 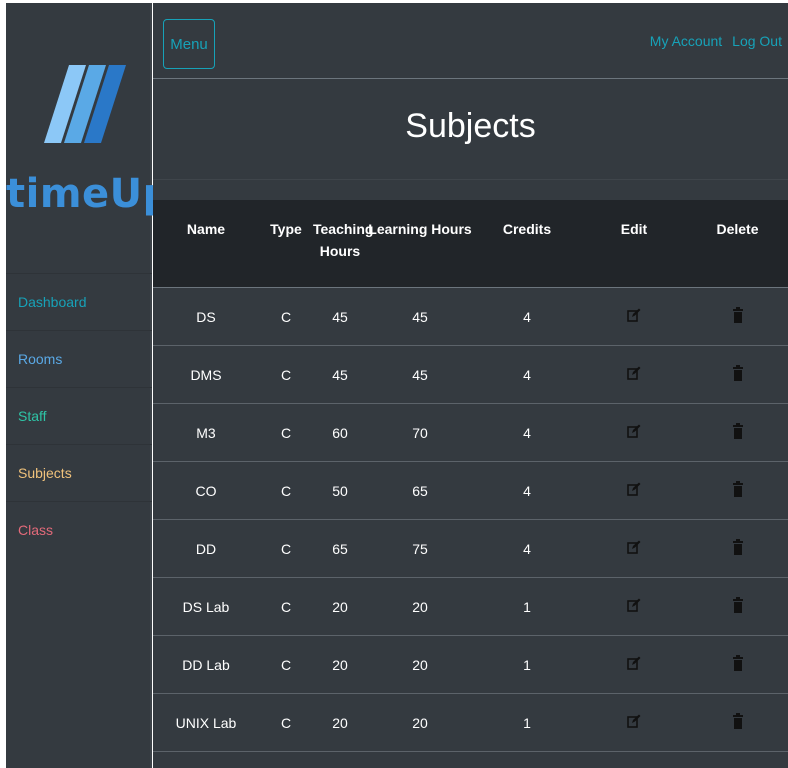 What do you see at coordinates (470, 665) in the screenshot?
I see `table-row: DD Lab C 20 20 1` at bounding box center [470, 665].